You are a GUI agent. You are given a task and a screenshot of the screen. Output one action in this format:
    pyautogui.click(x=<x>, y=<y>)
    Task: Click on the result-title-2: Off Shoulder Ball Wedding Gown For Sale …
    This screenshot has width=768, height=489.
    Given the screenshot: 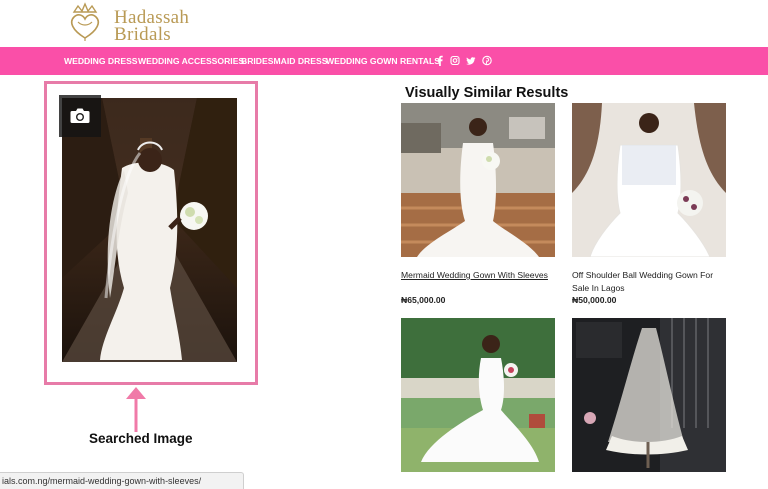 What is the action you would take?
    pyautogui.click(x=652, y=281)
    